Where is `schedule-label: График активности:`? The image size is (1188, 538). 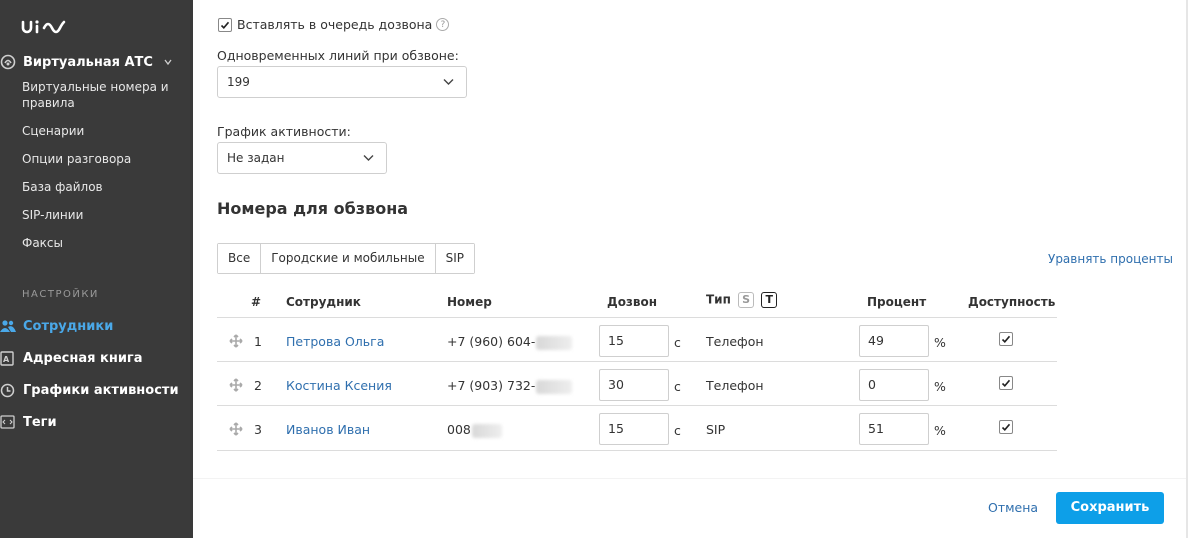 schedule-label: График активности: is located at coordinates (284, 131).